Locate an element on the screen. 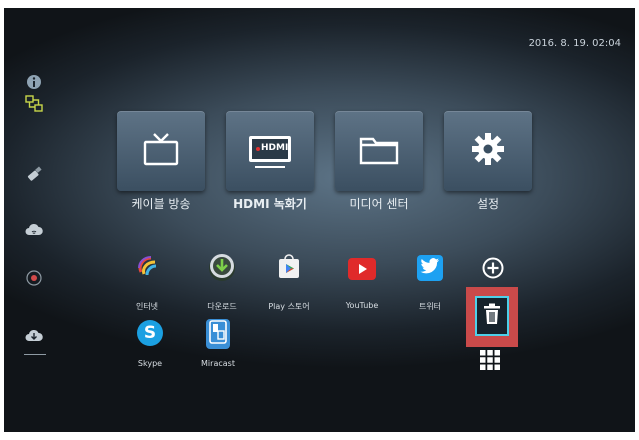 The height and width of the screenshot is (440, 639). apps-grid-icon is located at coordinates (490, 362).